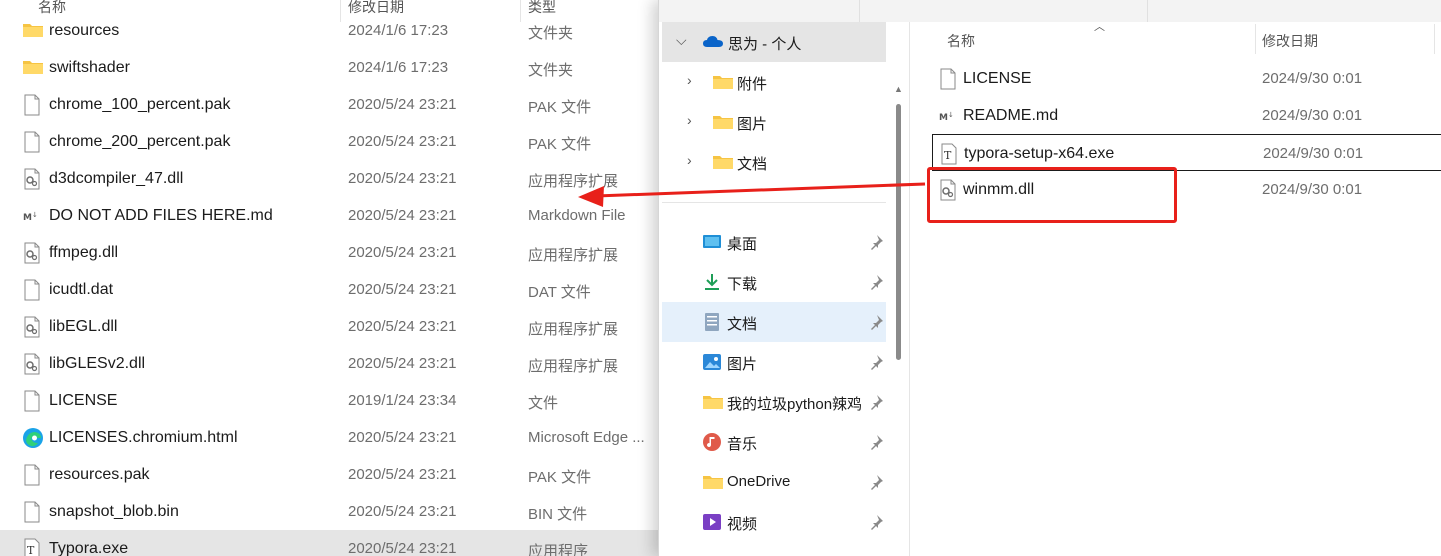 The height and width of the screenshot is (556, 1441). I want to click on nav-item-quick-access: 图片, so click(774, 362).